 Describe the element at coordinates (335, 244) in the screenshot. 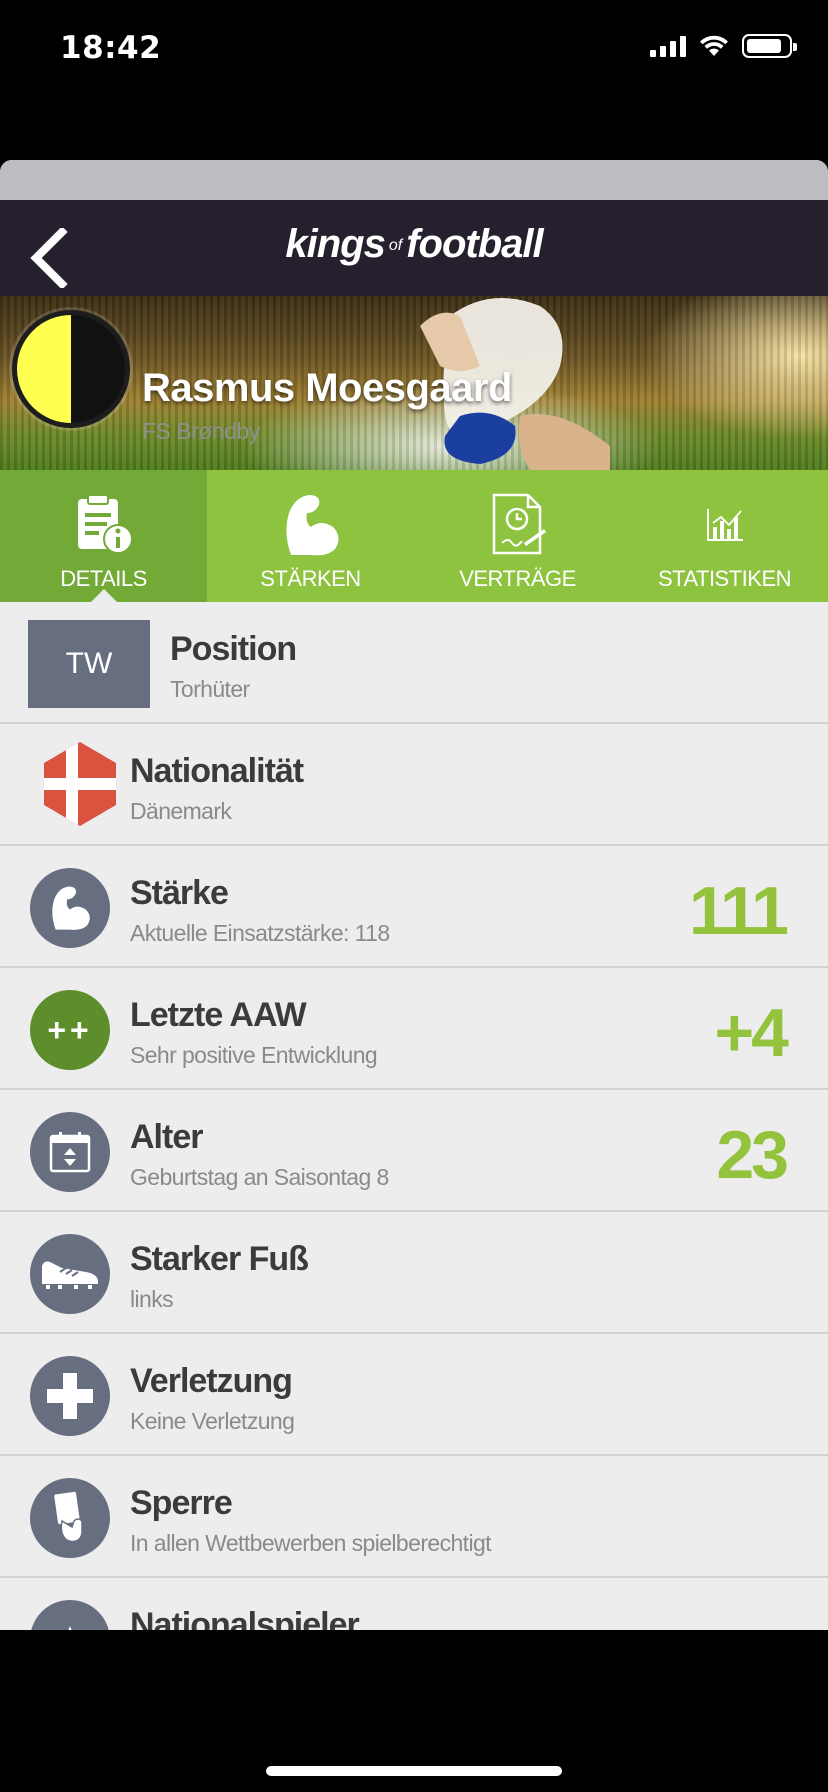

I see `logo-kings: kings` at that location.